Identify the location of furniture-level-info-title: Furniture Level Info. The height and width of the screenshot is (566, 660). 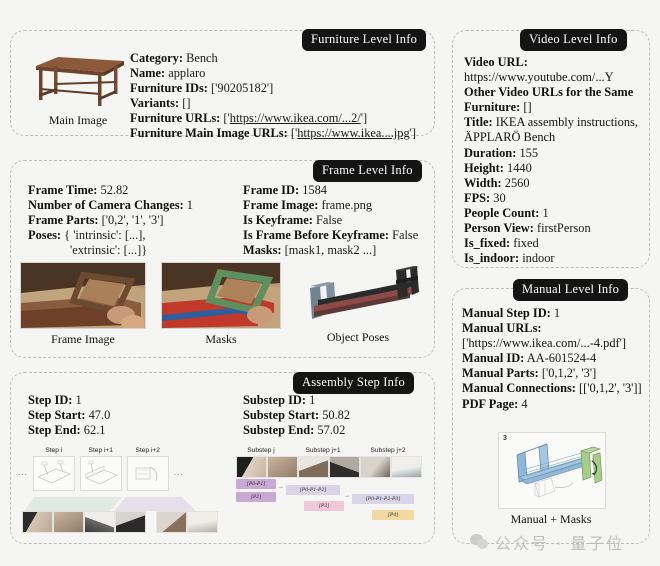
(364, 40).